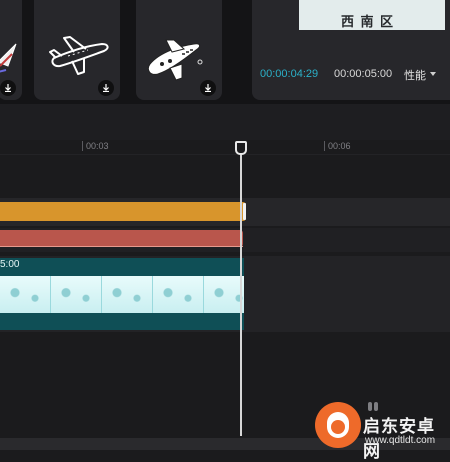 This screenshot has height=462, width=450. What do you see at coordinates (179, 50) in the screenshot?
I see `sticker-card-airplane-cartoon` at bounding box center [179, 50].